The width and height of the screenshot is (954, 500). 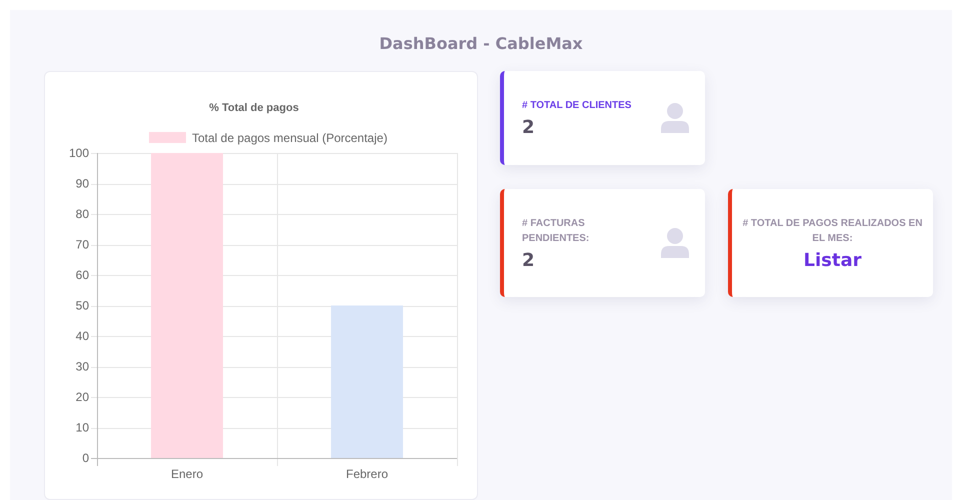 What do you see at coordinates (85, 458) in the screenshot?
I see `y-tick-label: 0` at bounding box center [85, 458].